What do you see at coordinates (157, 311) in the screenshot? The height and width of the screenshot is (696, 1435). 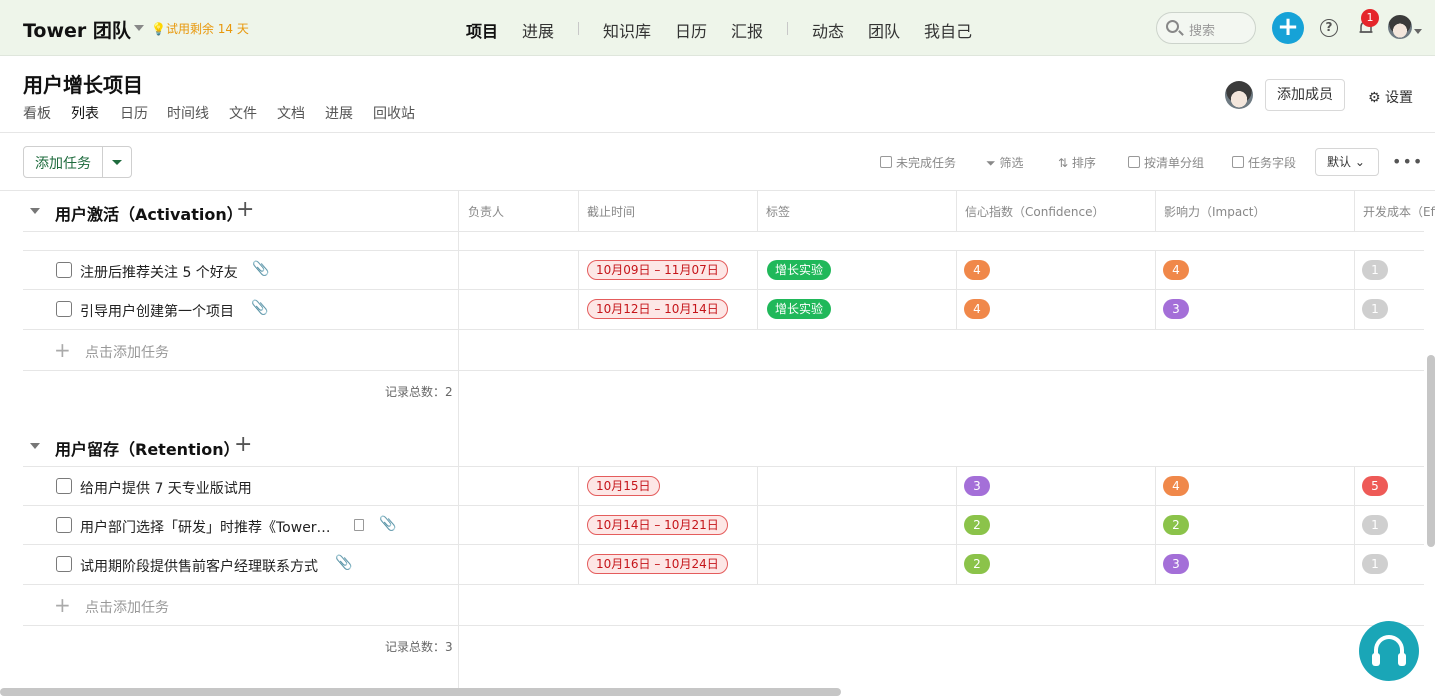 I see `task-name: 引导用户创建第一个项目` at bounding box center [157, 311].